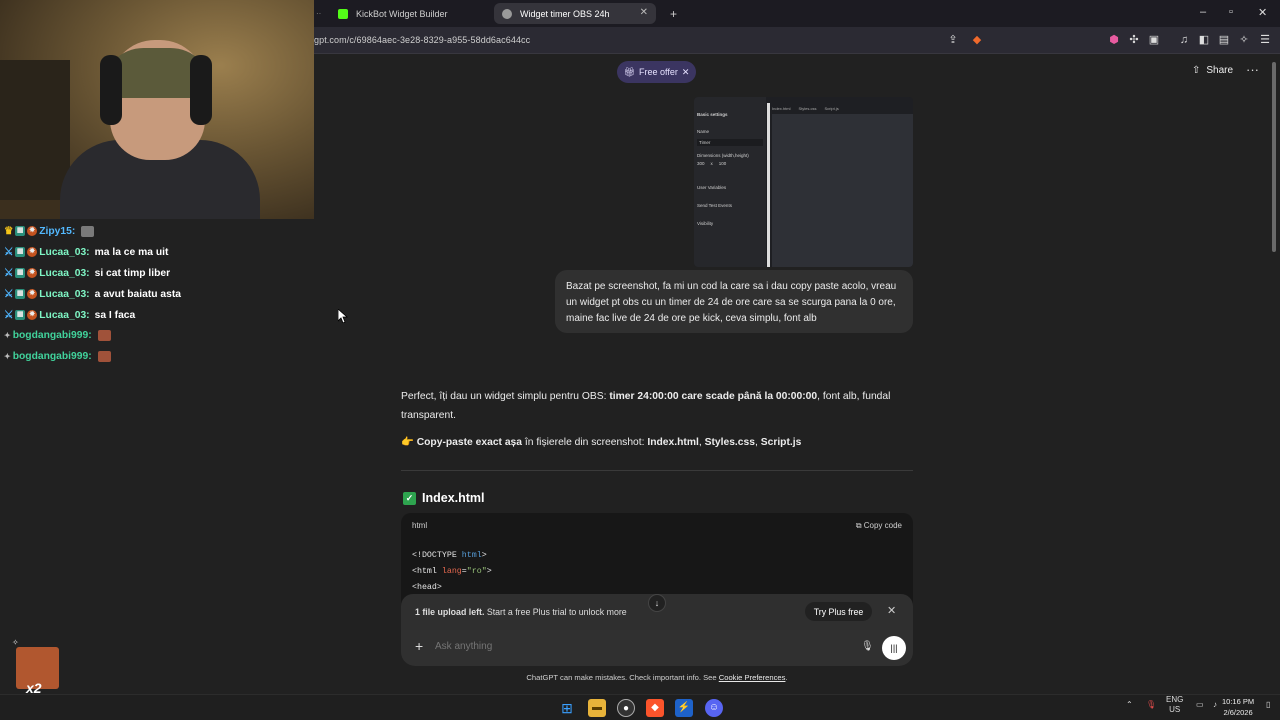 The width and height of the screenshot is (1280, 720). I want to click on file-explorer-icon: ▬, so click(597, 708).